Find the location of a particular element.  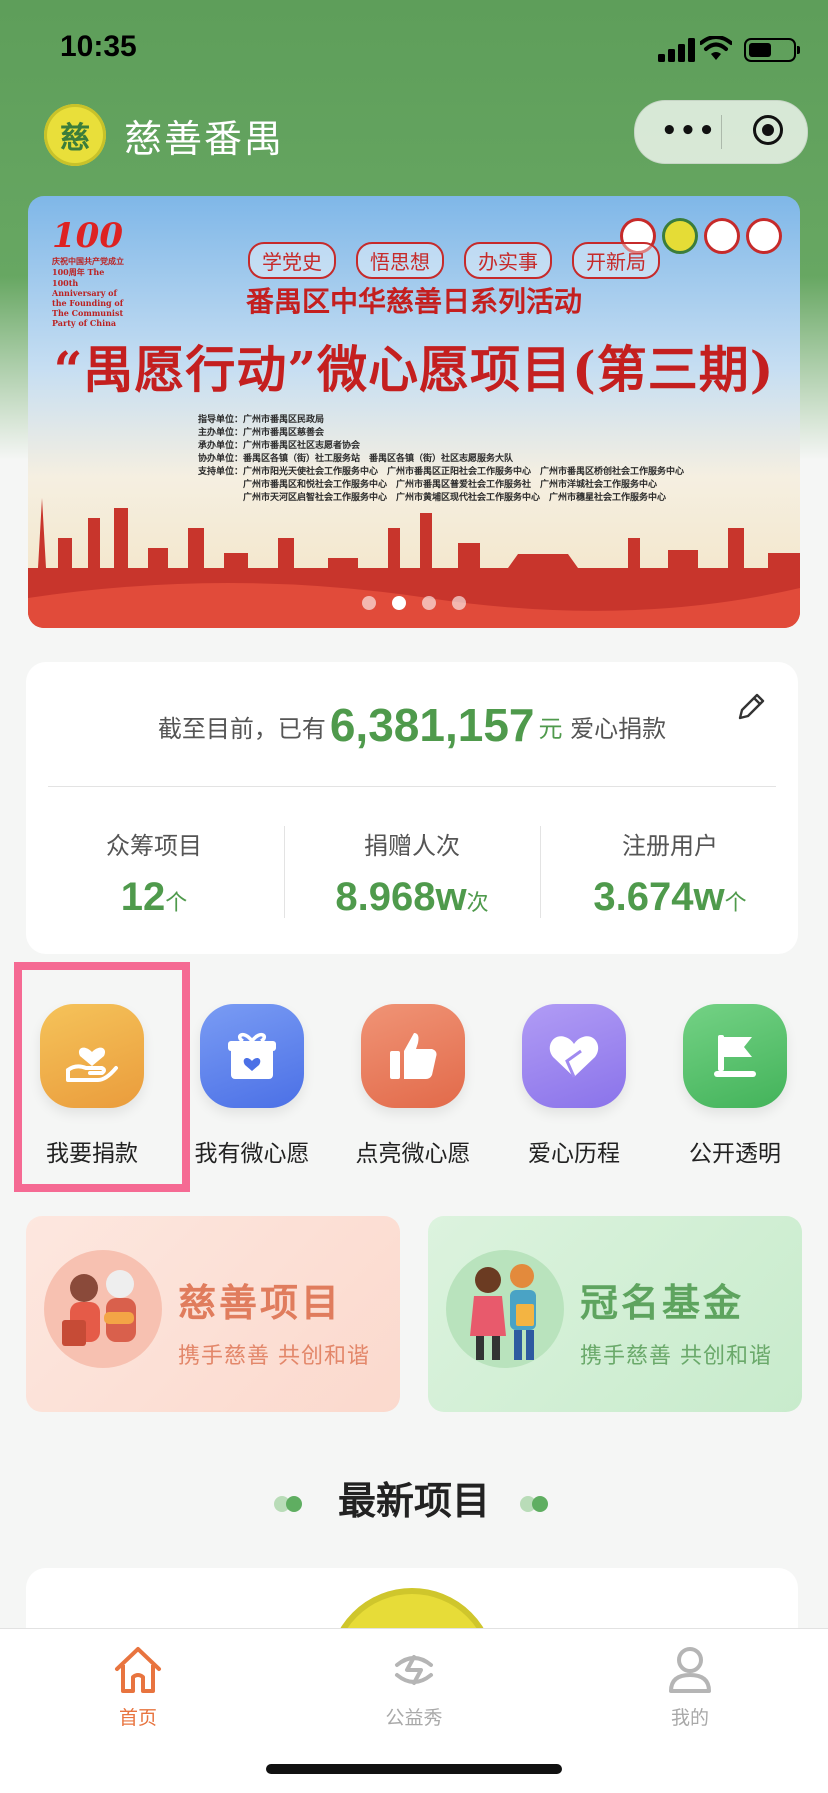

action-transparency: 公开透明 is located at coordinates (735, 1086).